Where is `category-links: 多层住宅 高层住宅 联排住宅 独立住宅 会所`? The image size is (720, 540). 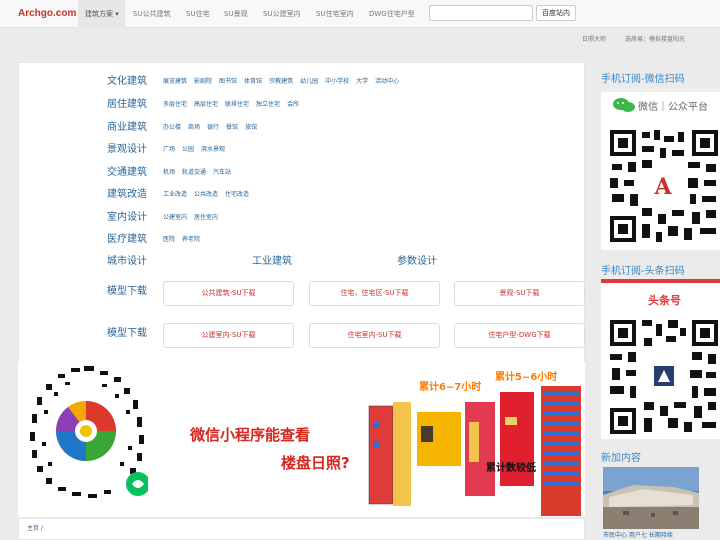
category-links: 多层住宅 高层住宅 联排住宅 独立住宅 会所 is located at coordinates (234, 103).